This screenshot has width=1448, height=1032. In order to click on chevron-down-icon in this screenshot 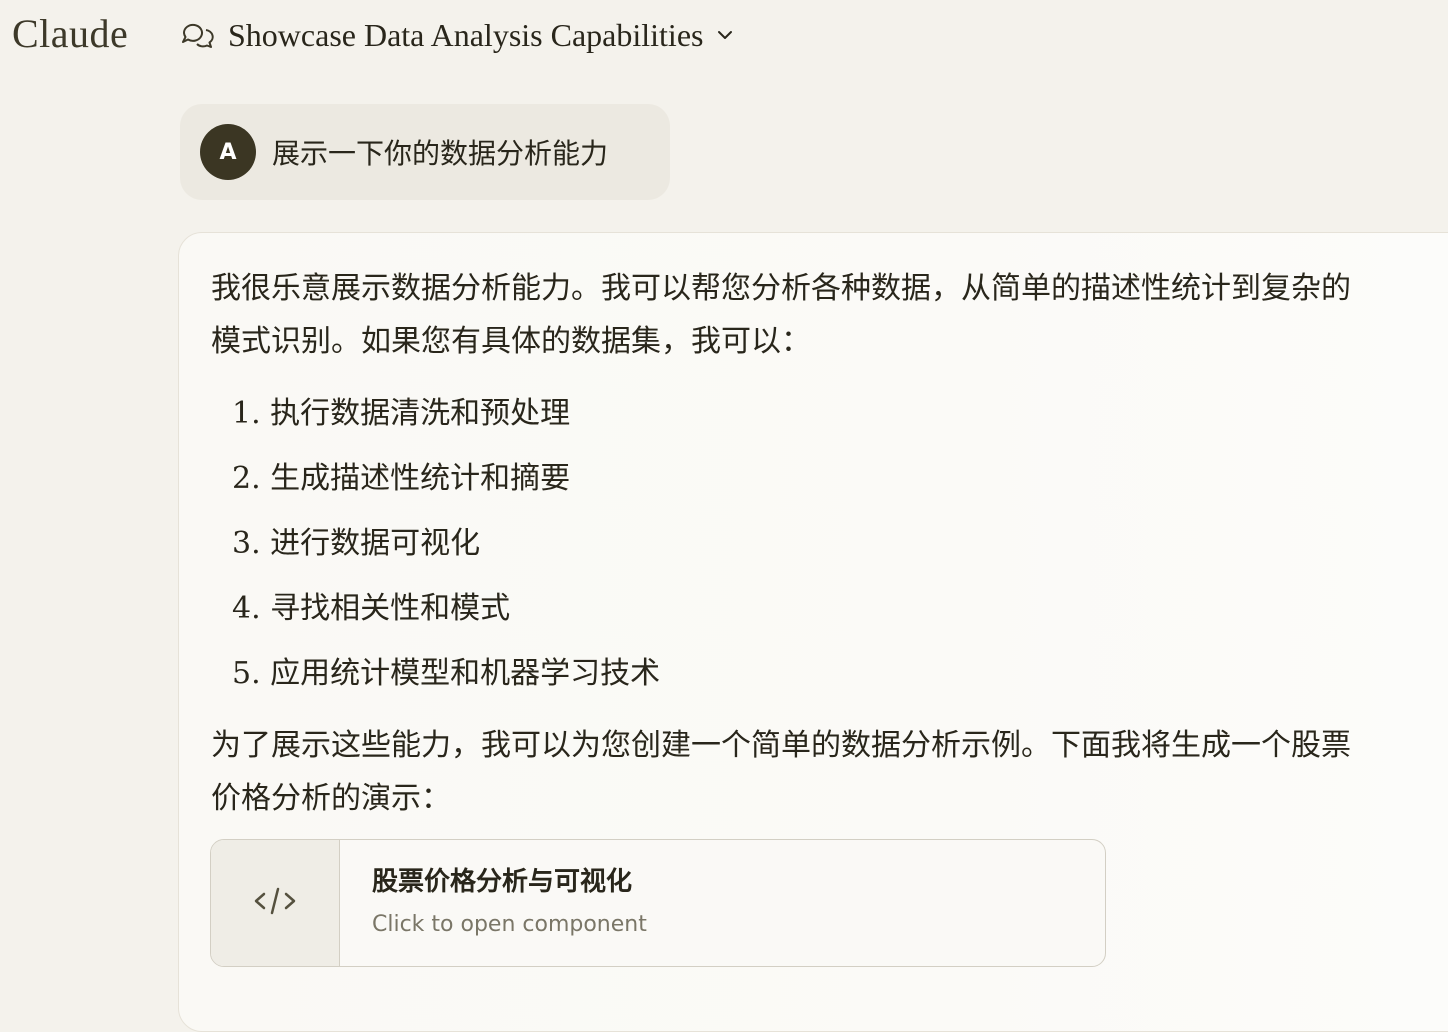, I will do `click(725, 35)`.